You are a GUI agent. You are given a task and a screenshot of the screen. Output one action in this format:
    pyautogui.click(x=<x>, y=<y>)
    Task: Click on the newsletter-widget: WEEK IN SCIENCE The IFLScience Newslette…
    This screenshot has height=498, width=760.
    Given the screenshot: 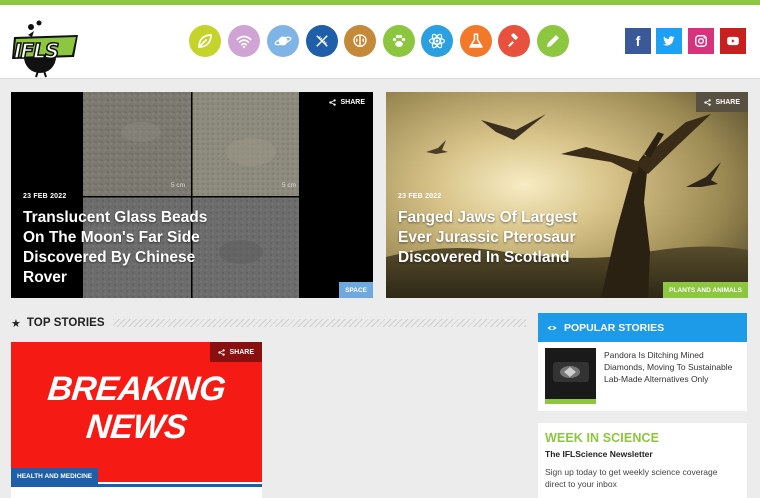 What is the action you would take?
    pyautogui.click(x=642, y=460)
    